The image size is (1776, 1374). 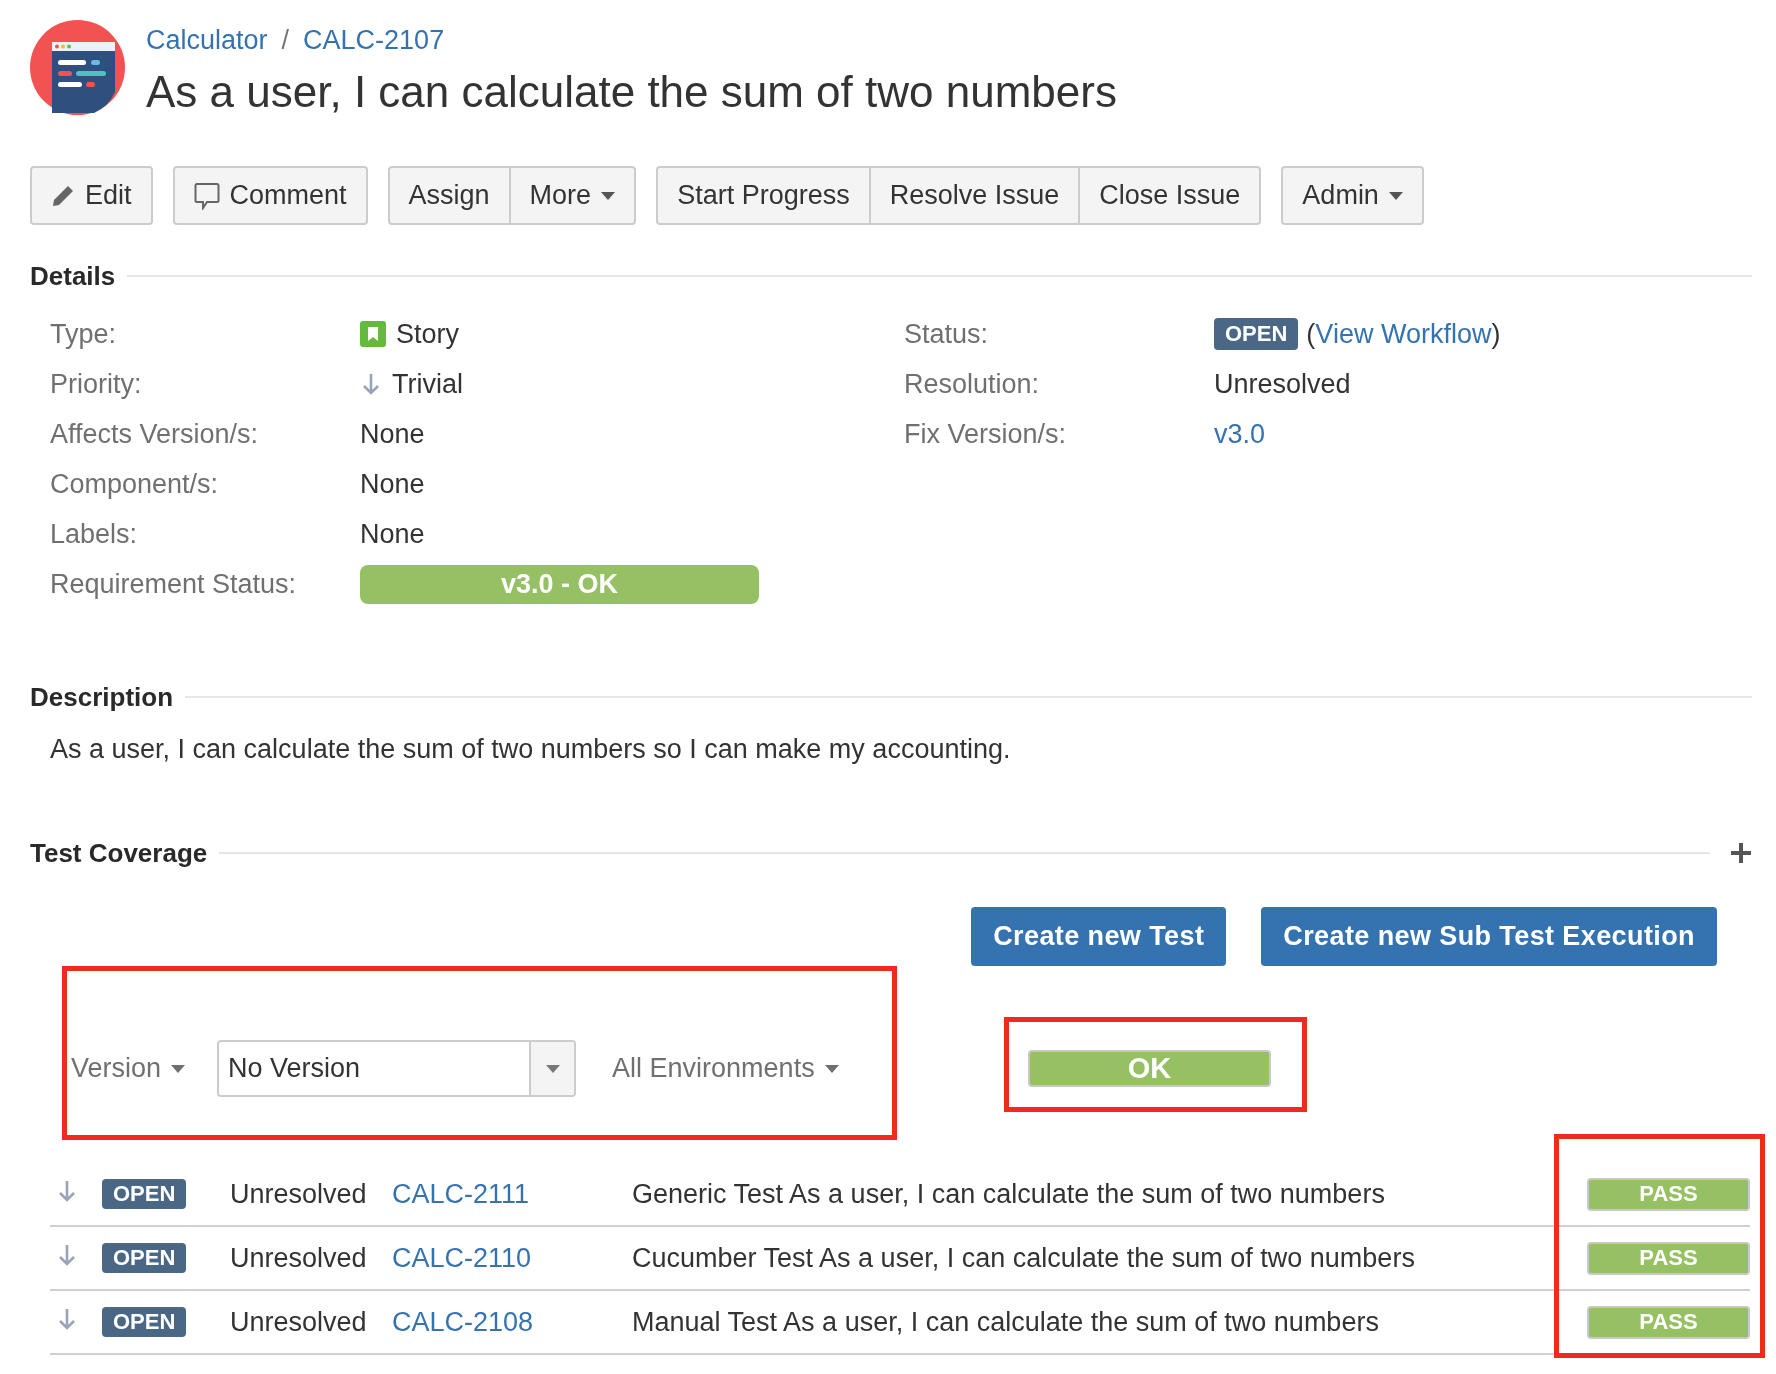 What do you see at coordinates (135, 484) in the screenshot?
I see `field-label: Component/s:` at bounding box center [135, 484].